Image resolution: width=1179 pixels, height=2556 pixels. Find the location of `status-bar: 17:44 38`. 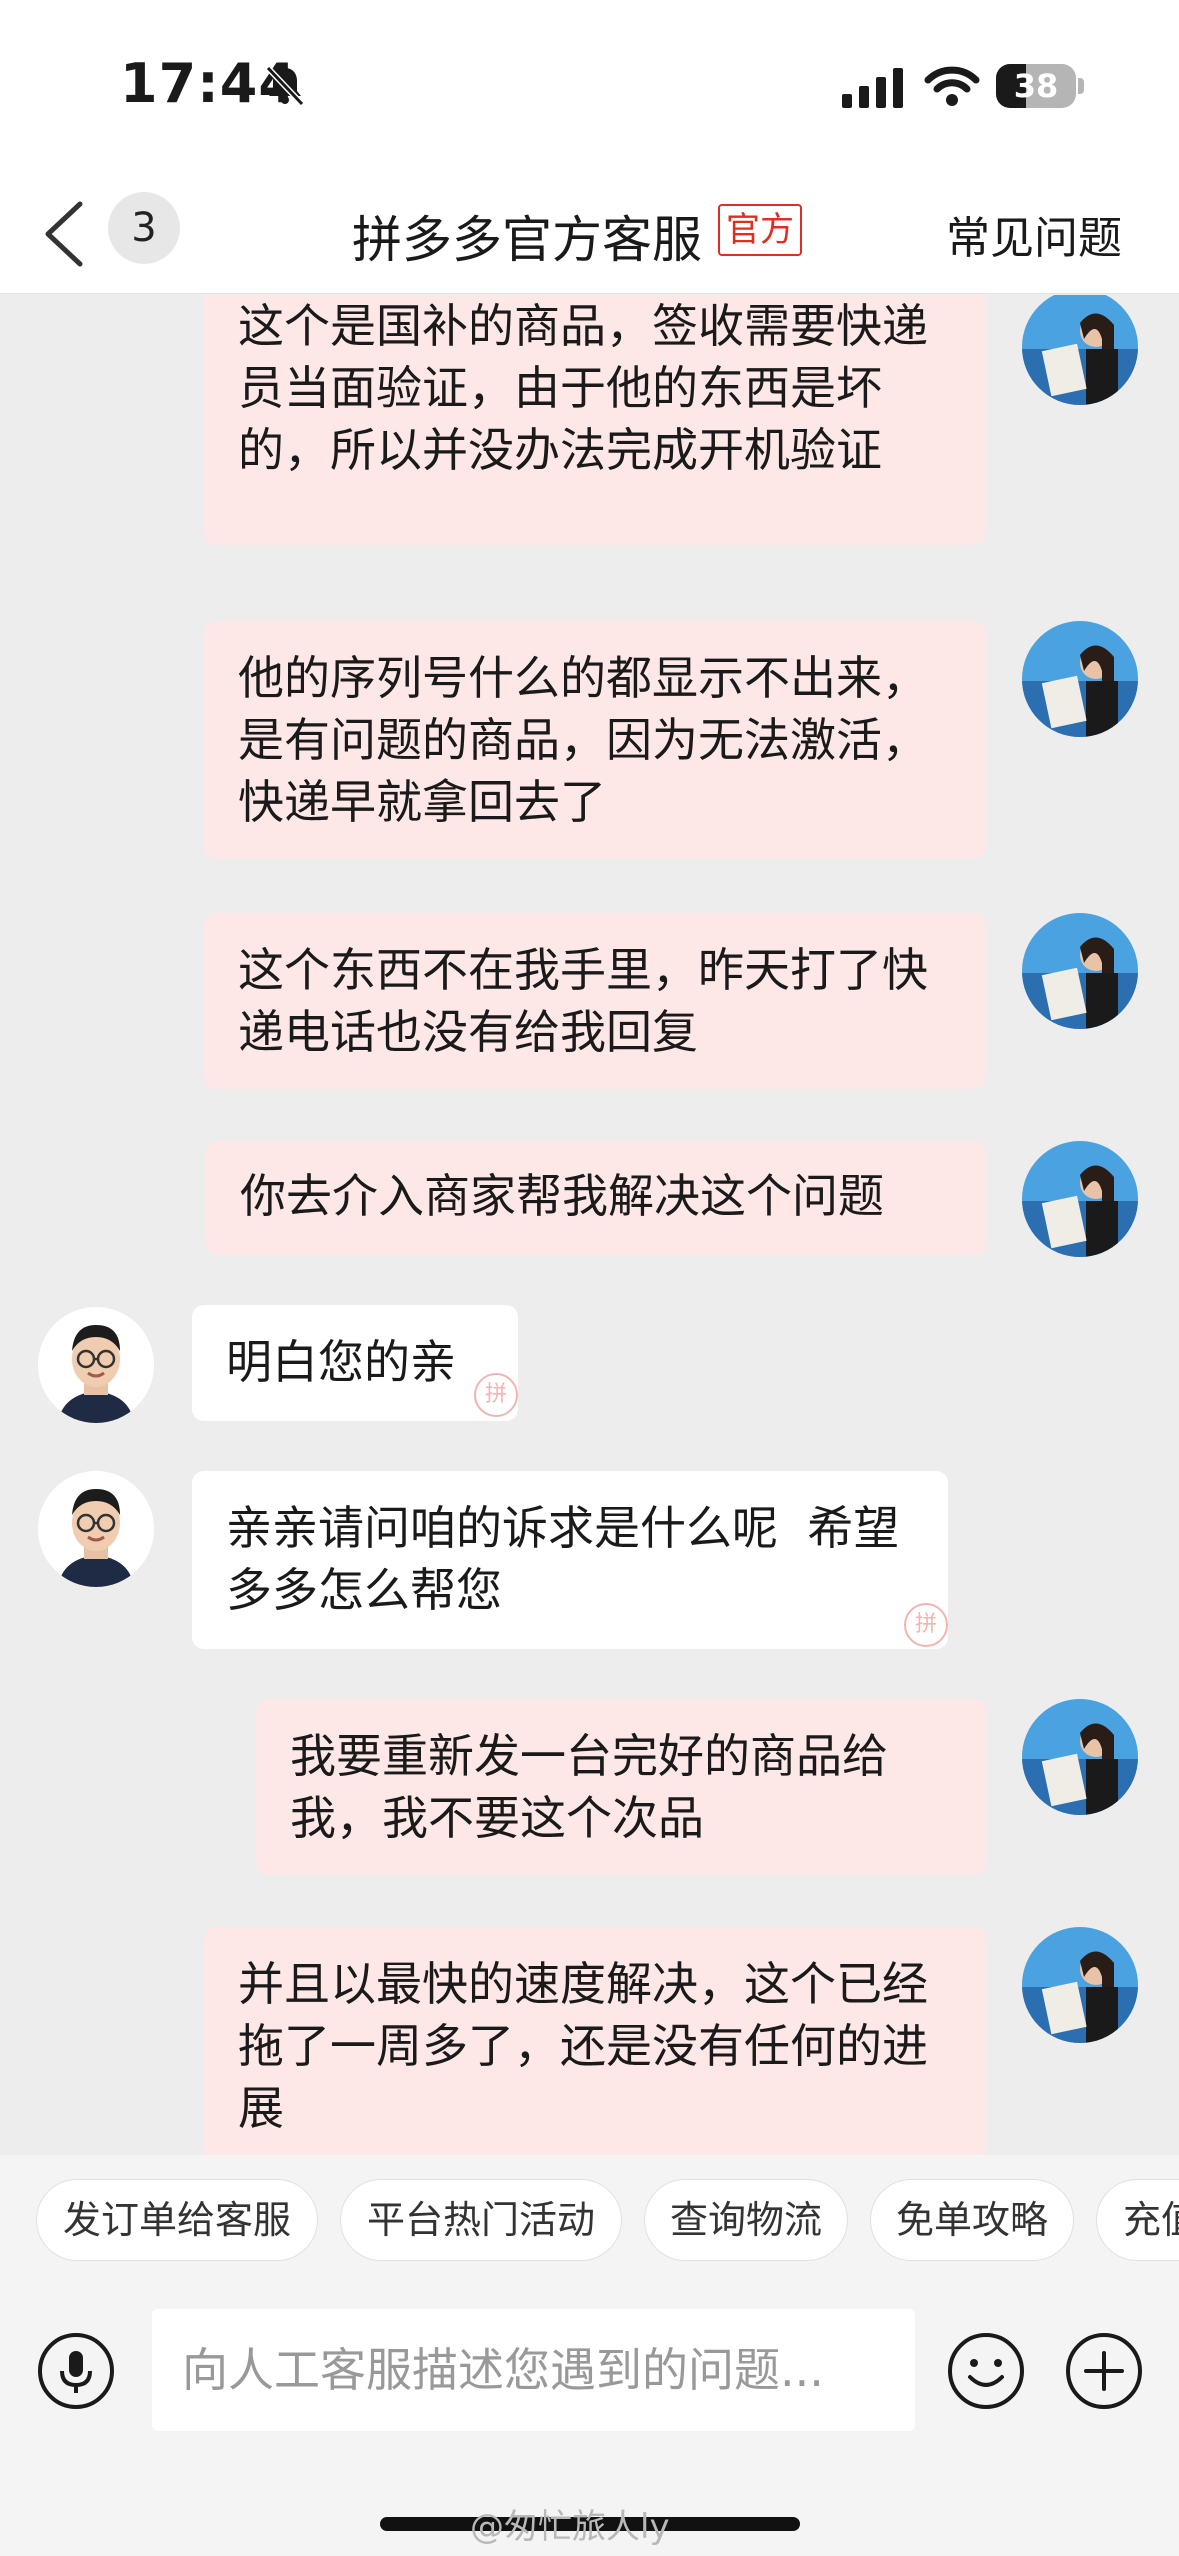

status-bar: 17:44 38 is located at coordinates (589, 86).